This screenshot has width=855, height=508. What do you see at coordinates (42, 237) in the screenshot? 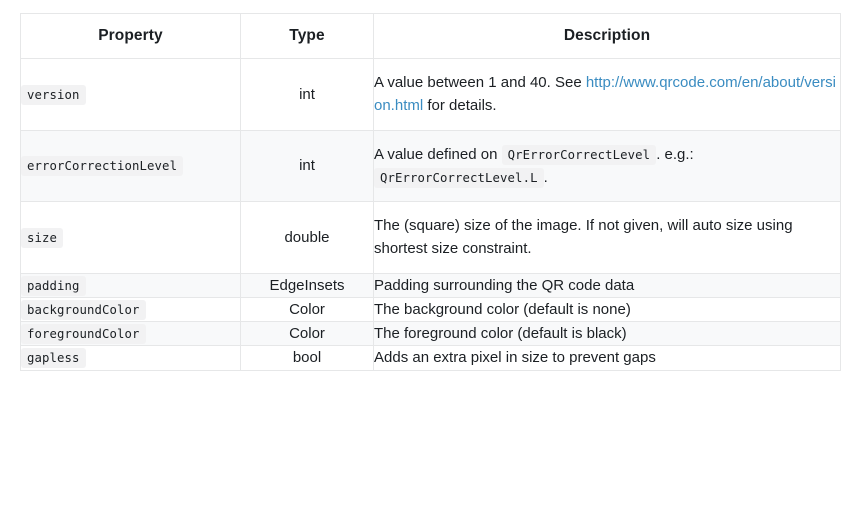
I see `property-code-badge: size` at bounding box center [42, 237].